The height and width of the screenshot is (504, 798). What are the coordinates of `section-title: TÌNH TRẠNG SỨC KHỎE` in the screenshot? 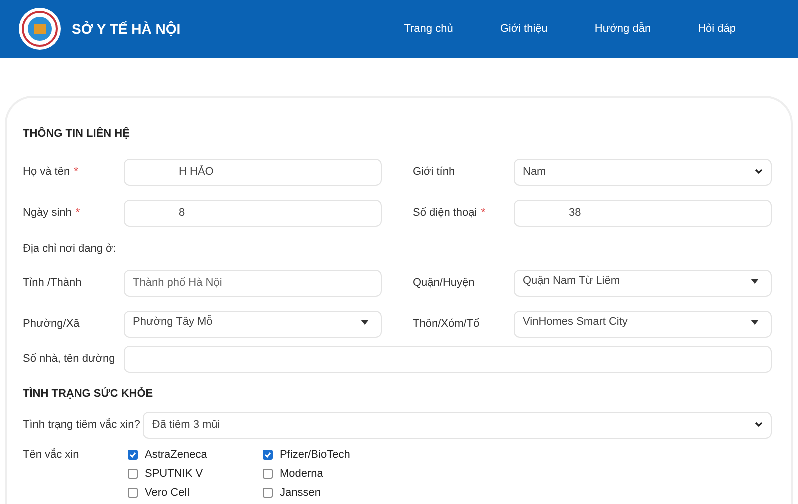 It's located at (88, 394).